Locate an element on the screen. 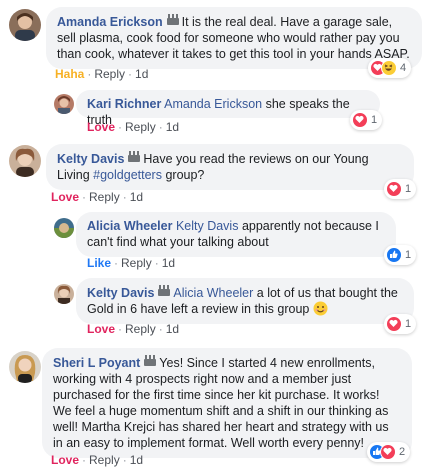  author-name: Kari Richner is located at coordinates (124, 104).